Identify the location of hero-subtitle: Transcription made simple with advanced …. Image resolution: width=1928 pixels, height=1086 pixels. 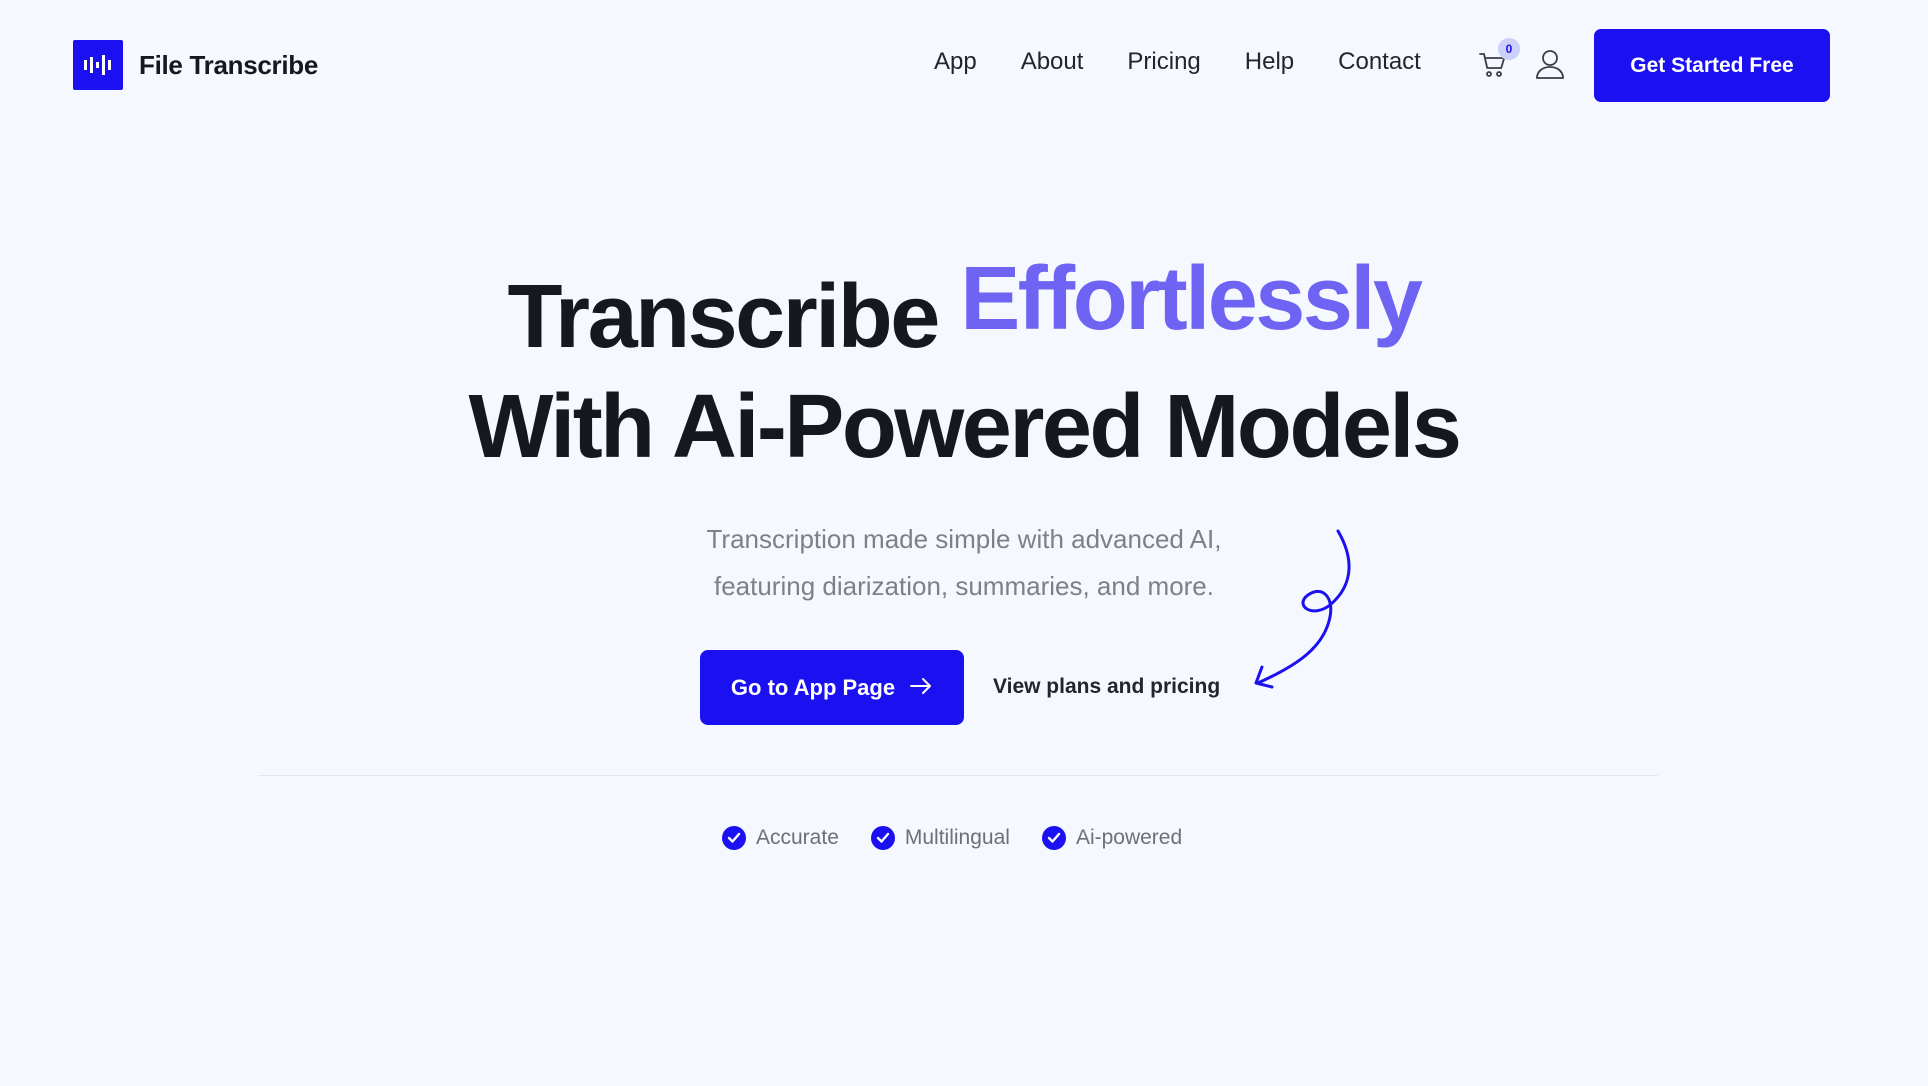
(964, 563).